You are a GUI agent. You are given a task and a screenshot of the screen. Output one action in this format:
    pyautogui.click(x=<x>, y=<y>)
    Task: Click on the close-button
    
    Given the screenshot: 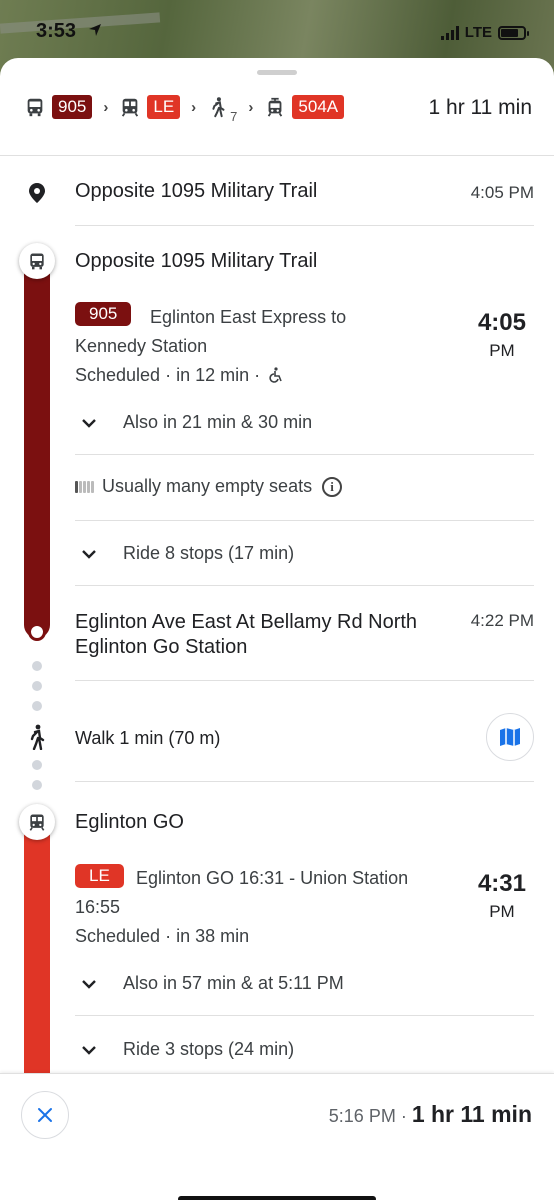 What is the action you would take?
    pyautogui.click(x=45, y=1115)
    